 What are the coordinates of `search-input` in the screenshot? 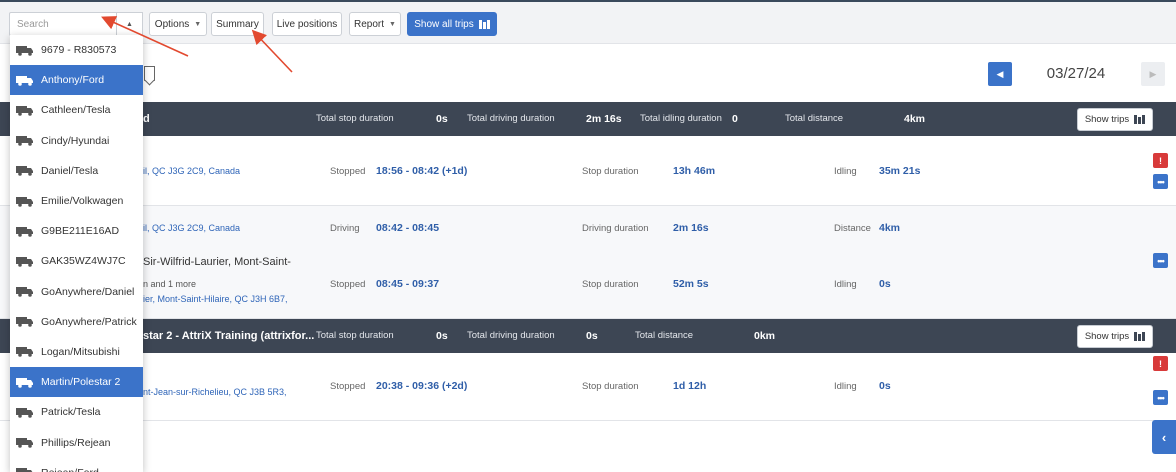 It's located at (63, 24).